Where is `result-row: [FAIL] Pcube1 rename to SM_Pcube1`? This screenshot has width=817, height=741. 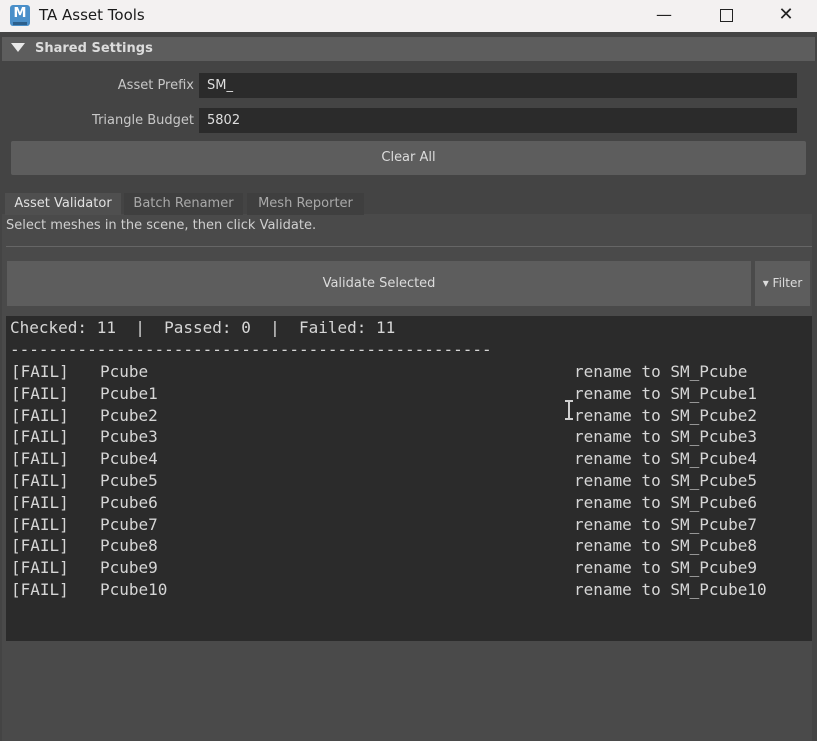
result-row: [FAIL] Pcube1 rename to SM_Pcube1 is located at coordinates (409, 395).